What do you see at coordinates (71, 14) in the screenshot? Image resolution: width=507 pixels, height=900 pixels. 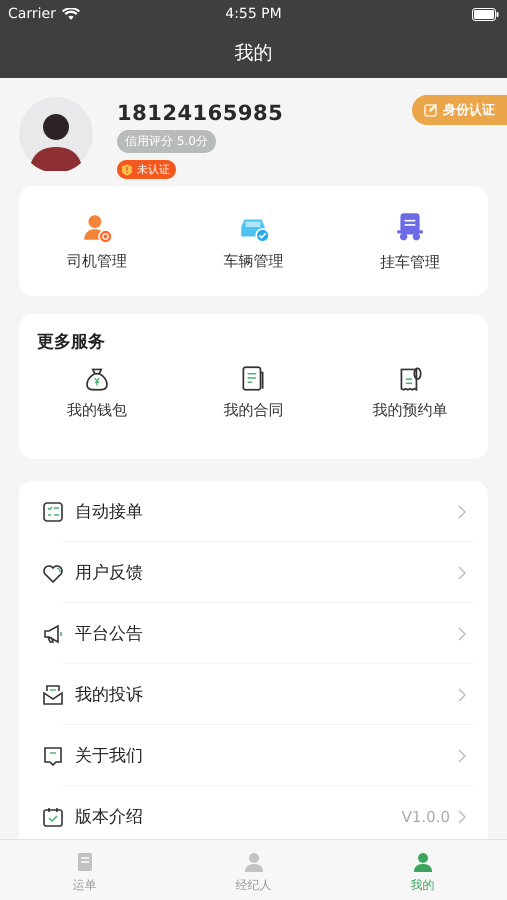 I see `wifi-icon` at bounding box center [71, 14].